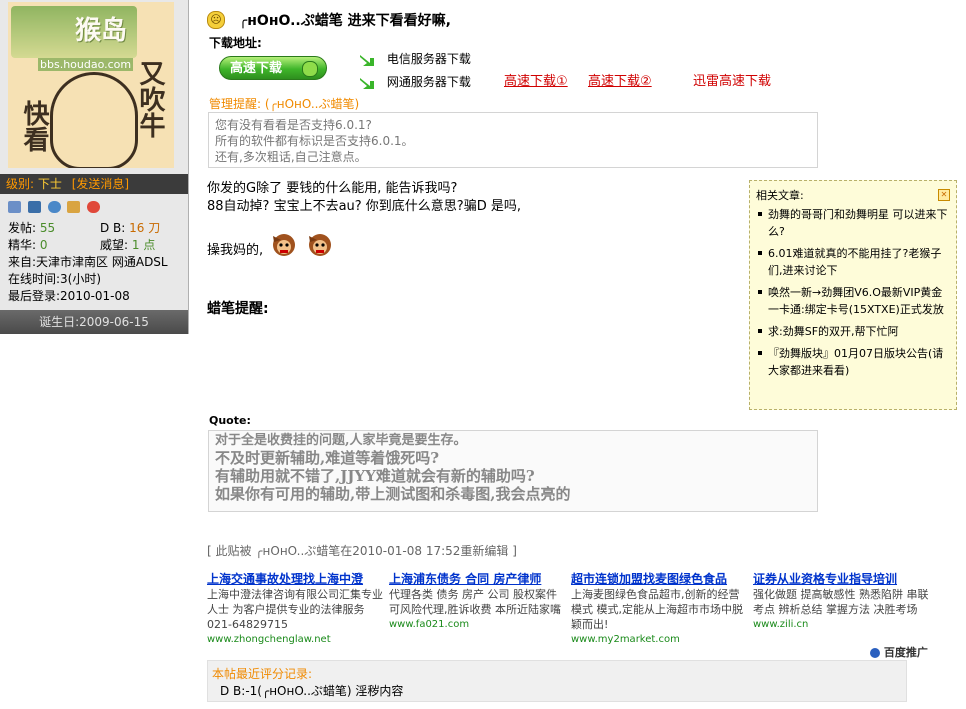 The width and height of the screenshot is (966, 709). I want to click on thunder-download-link: 迅雷高速下载, so click(732, 79).